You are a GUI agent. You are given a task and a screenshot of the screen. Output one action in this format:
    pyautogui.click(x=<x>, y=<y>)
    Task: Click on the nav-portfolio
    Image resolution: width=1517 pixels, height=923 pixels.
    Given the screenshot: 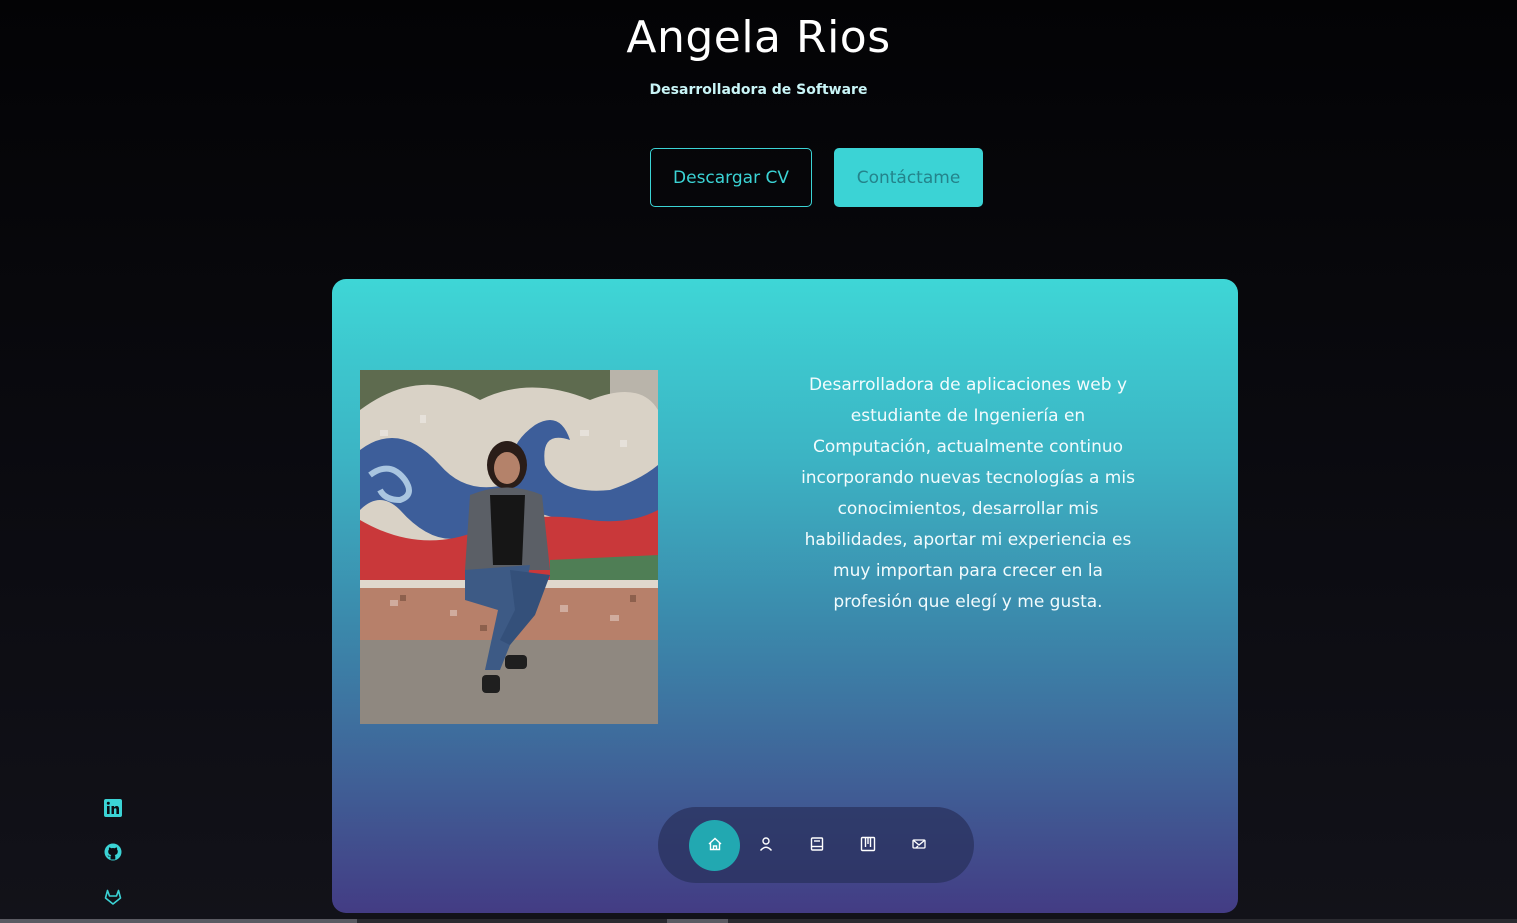 What is the action you would take?
    pyautogui.click(x=867, y=845)
    